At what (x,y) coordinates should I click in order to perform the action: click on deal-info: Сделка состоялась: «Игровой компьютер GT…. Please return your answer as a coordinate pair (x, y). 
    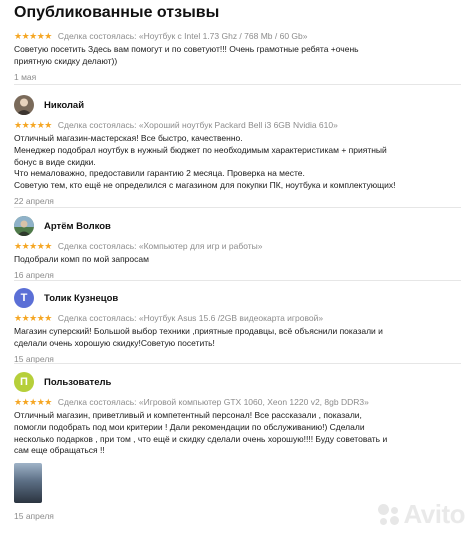
    Looking at the image, I should click on (213, 402).